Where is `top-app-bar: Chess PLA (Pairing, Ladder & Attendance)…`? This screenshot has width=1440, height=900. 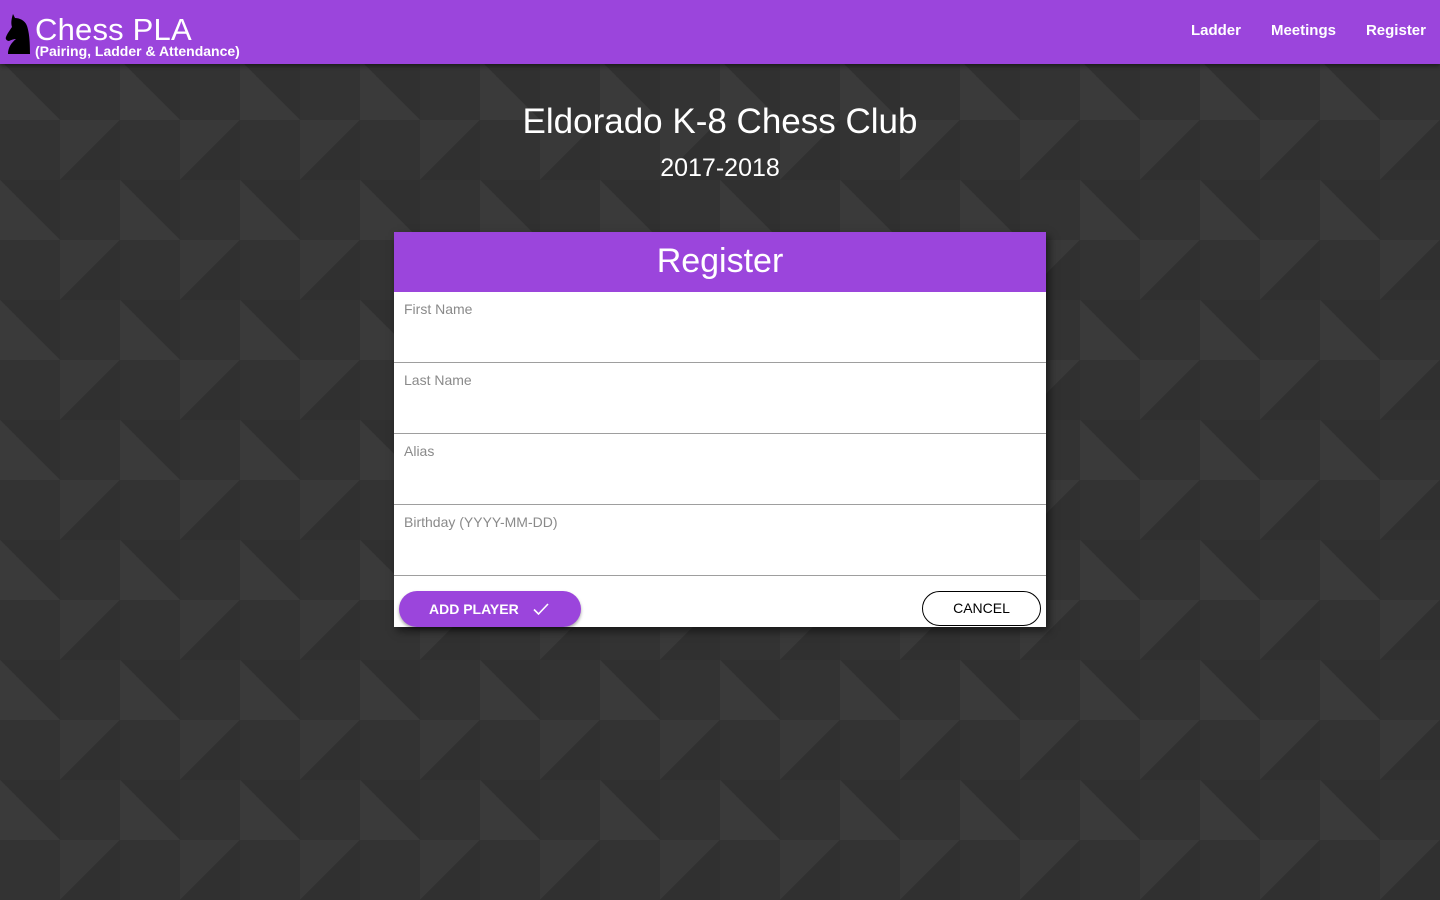 top-app-bar: Chess PLA (Pairing, Ladder & Attendance)… is located at coordinates (720, 32).